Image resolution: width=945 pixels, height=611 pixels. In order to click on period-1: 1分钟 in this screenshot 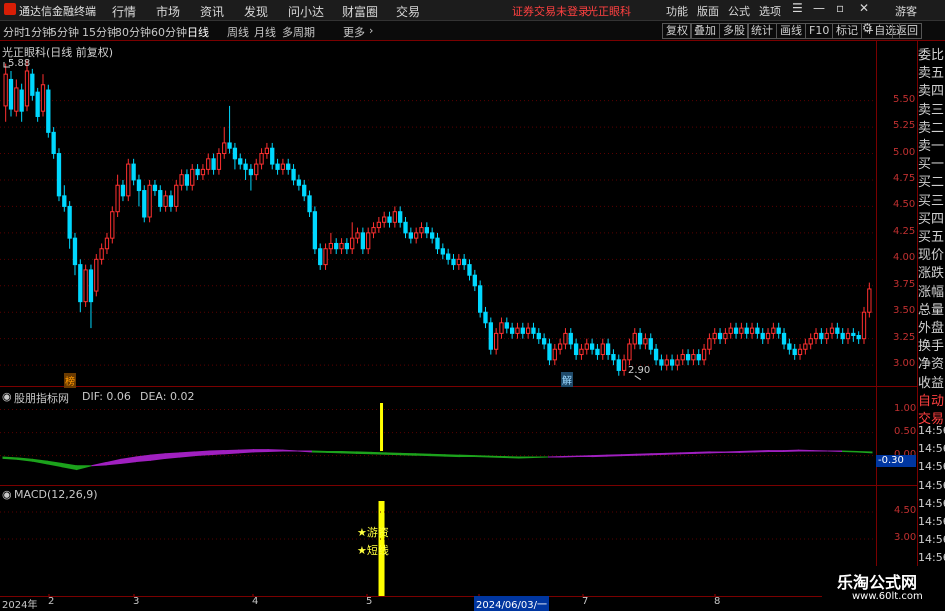, I will do `click(38, 32)`.